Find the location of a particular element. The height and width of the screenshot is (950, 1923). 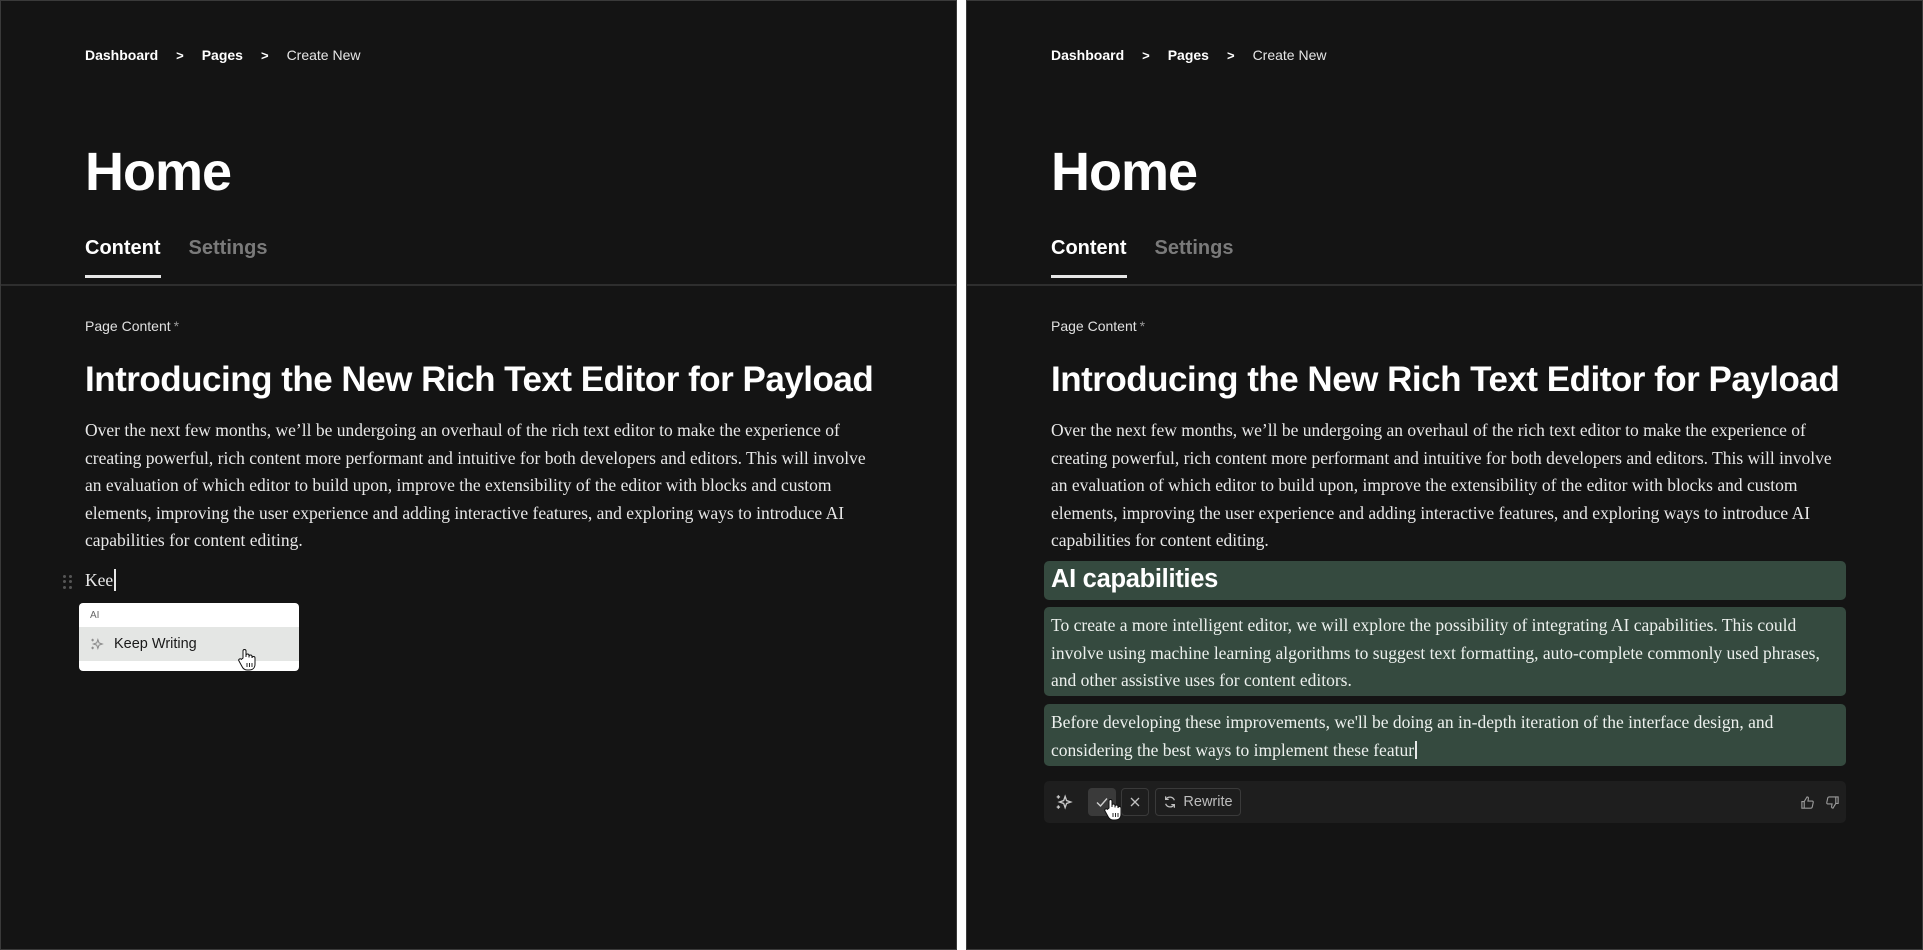

menu-item-keep-writing: Keep Writing is located at coordinates (189, 644).